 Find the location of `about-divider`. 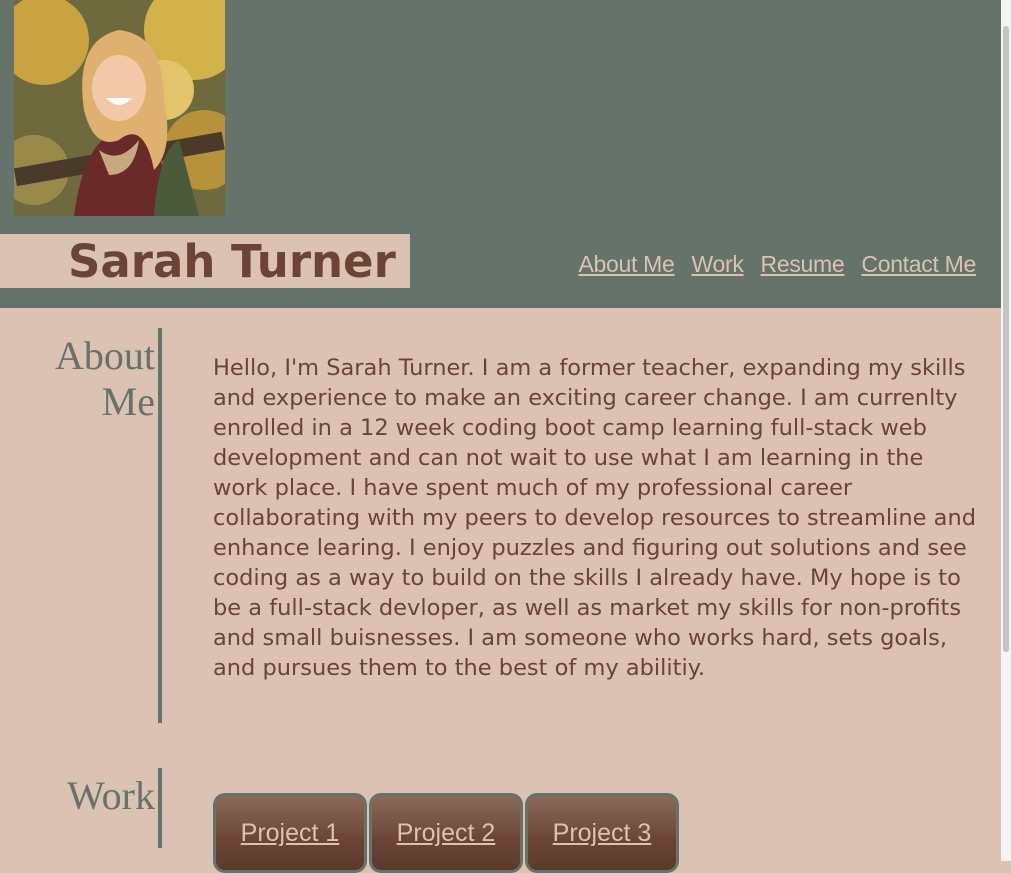

about-divider is located at coordinates (160, 525).